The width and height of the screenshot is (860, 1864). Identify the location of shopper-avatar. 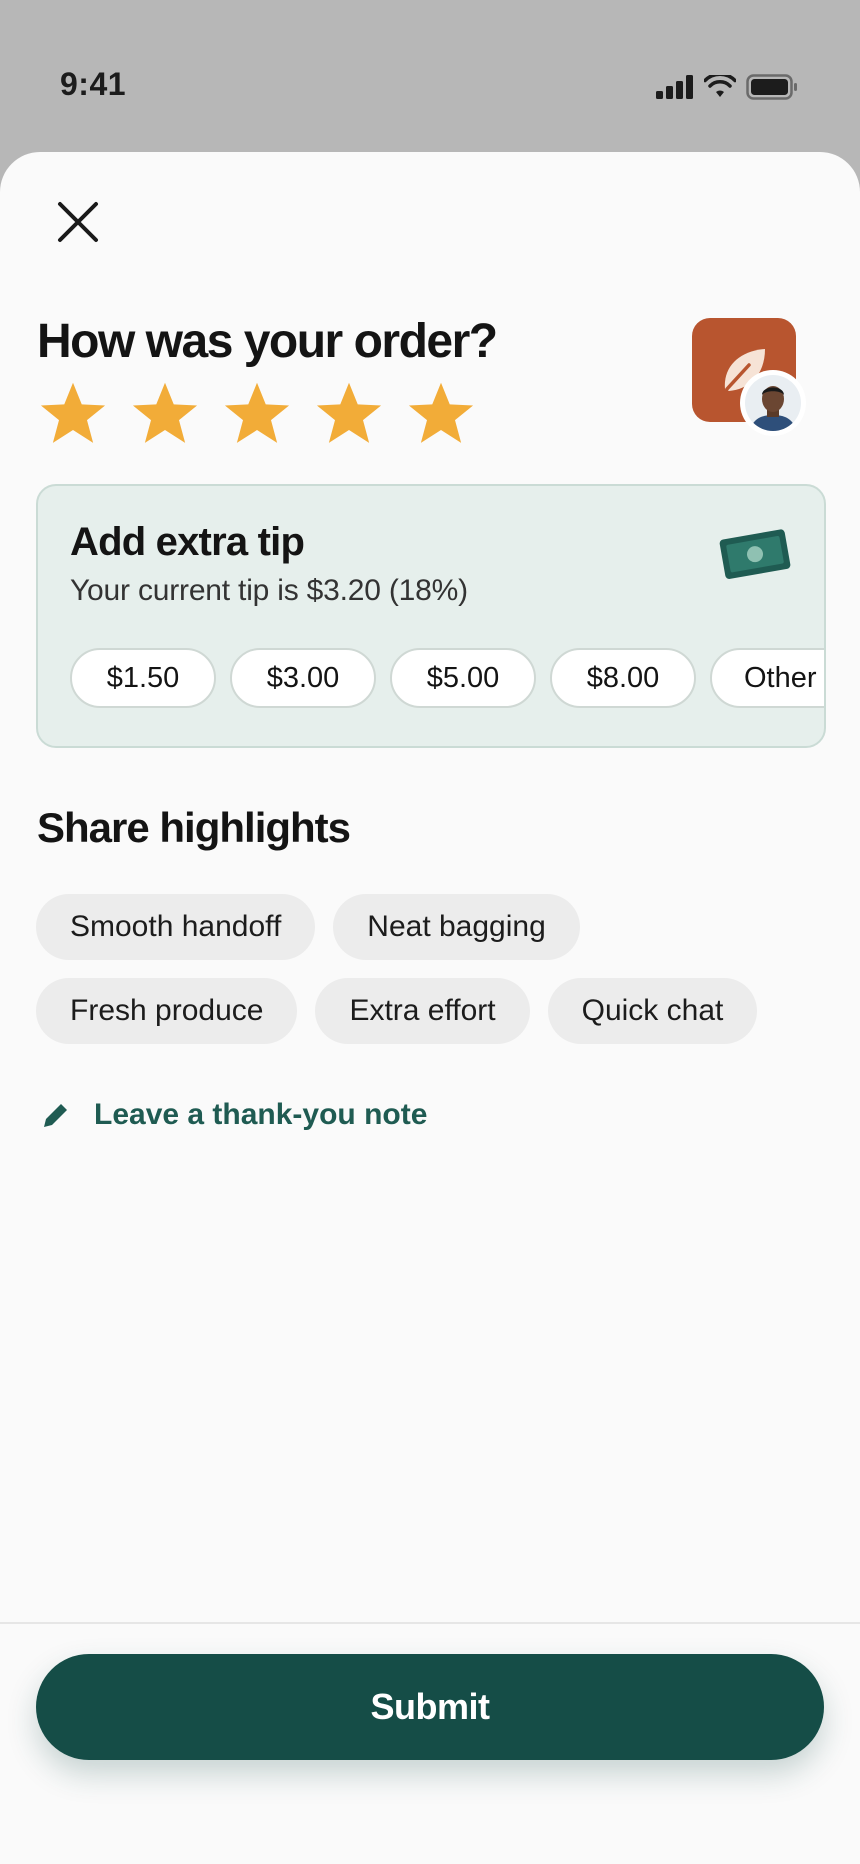
(773, 403).